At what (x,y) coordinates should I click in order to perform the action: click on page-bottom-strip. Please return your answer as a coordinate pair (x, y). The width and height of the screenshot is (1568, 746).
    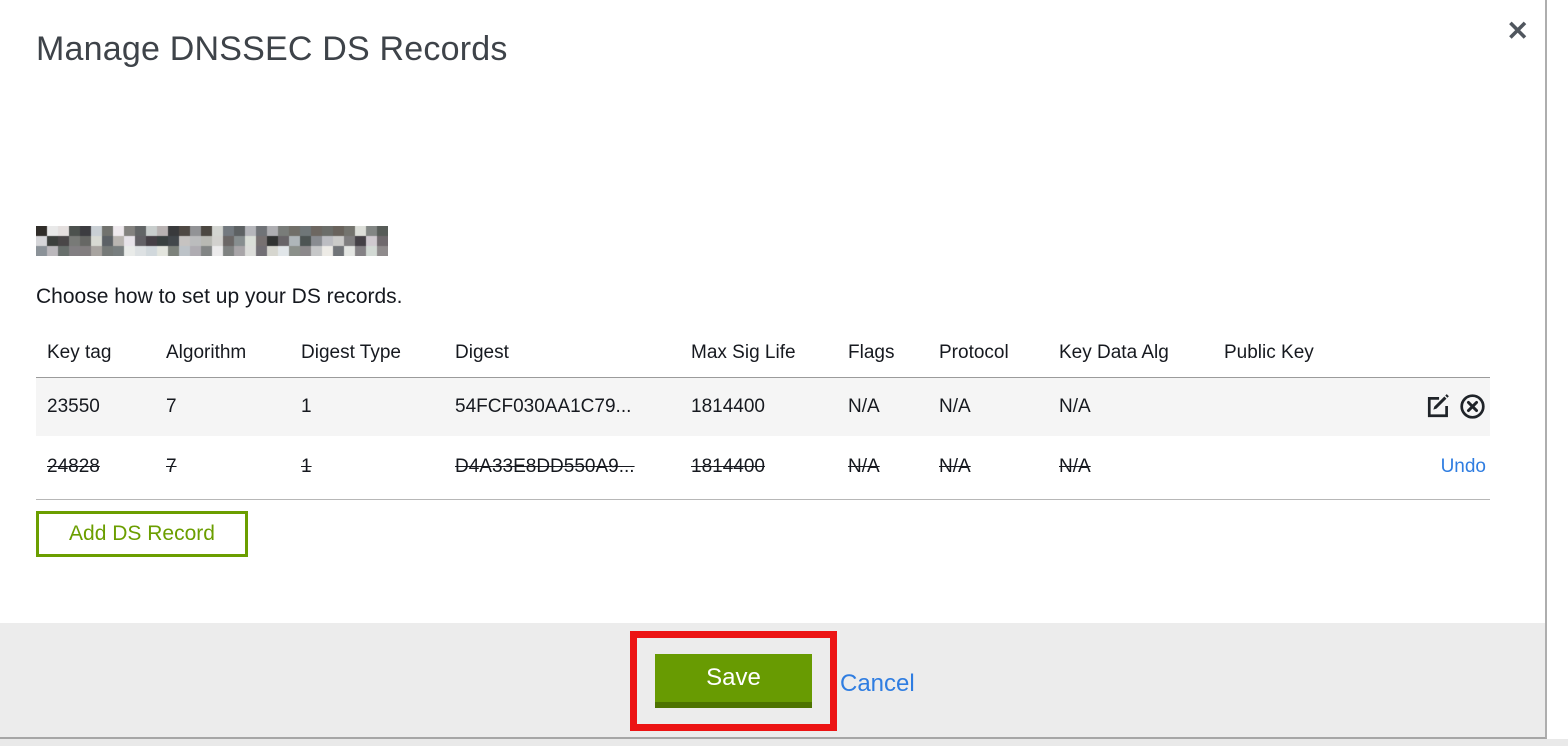
    Looking at the image, I should click on (784, 742).